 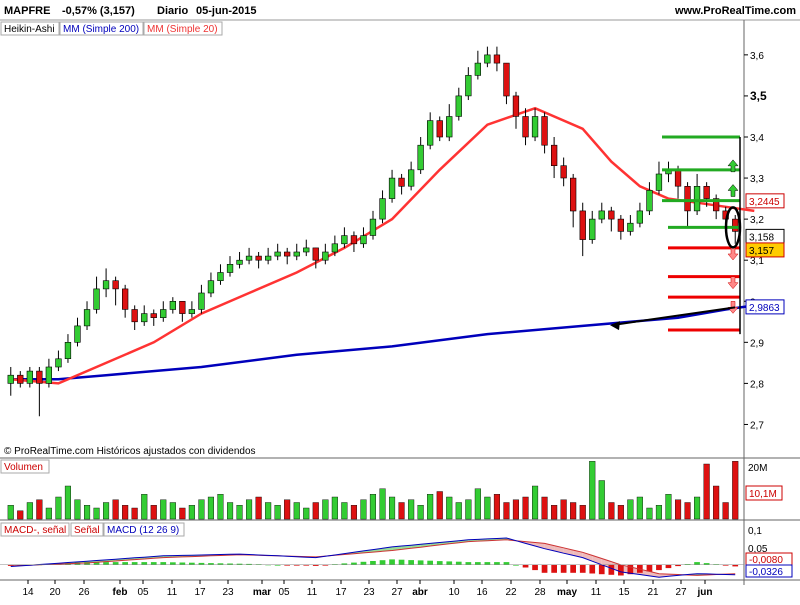 I want to click on date-tick-label: 27, so click(x=681, y=592).